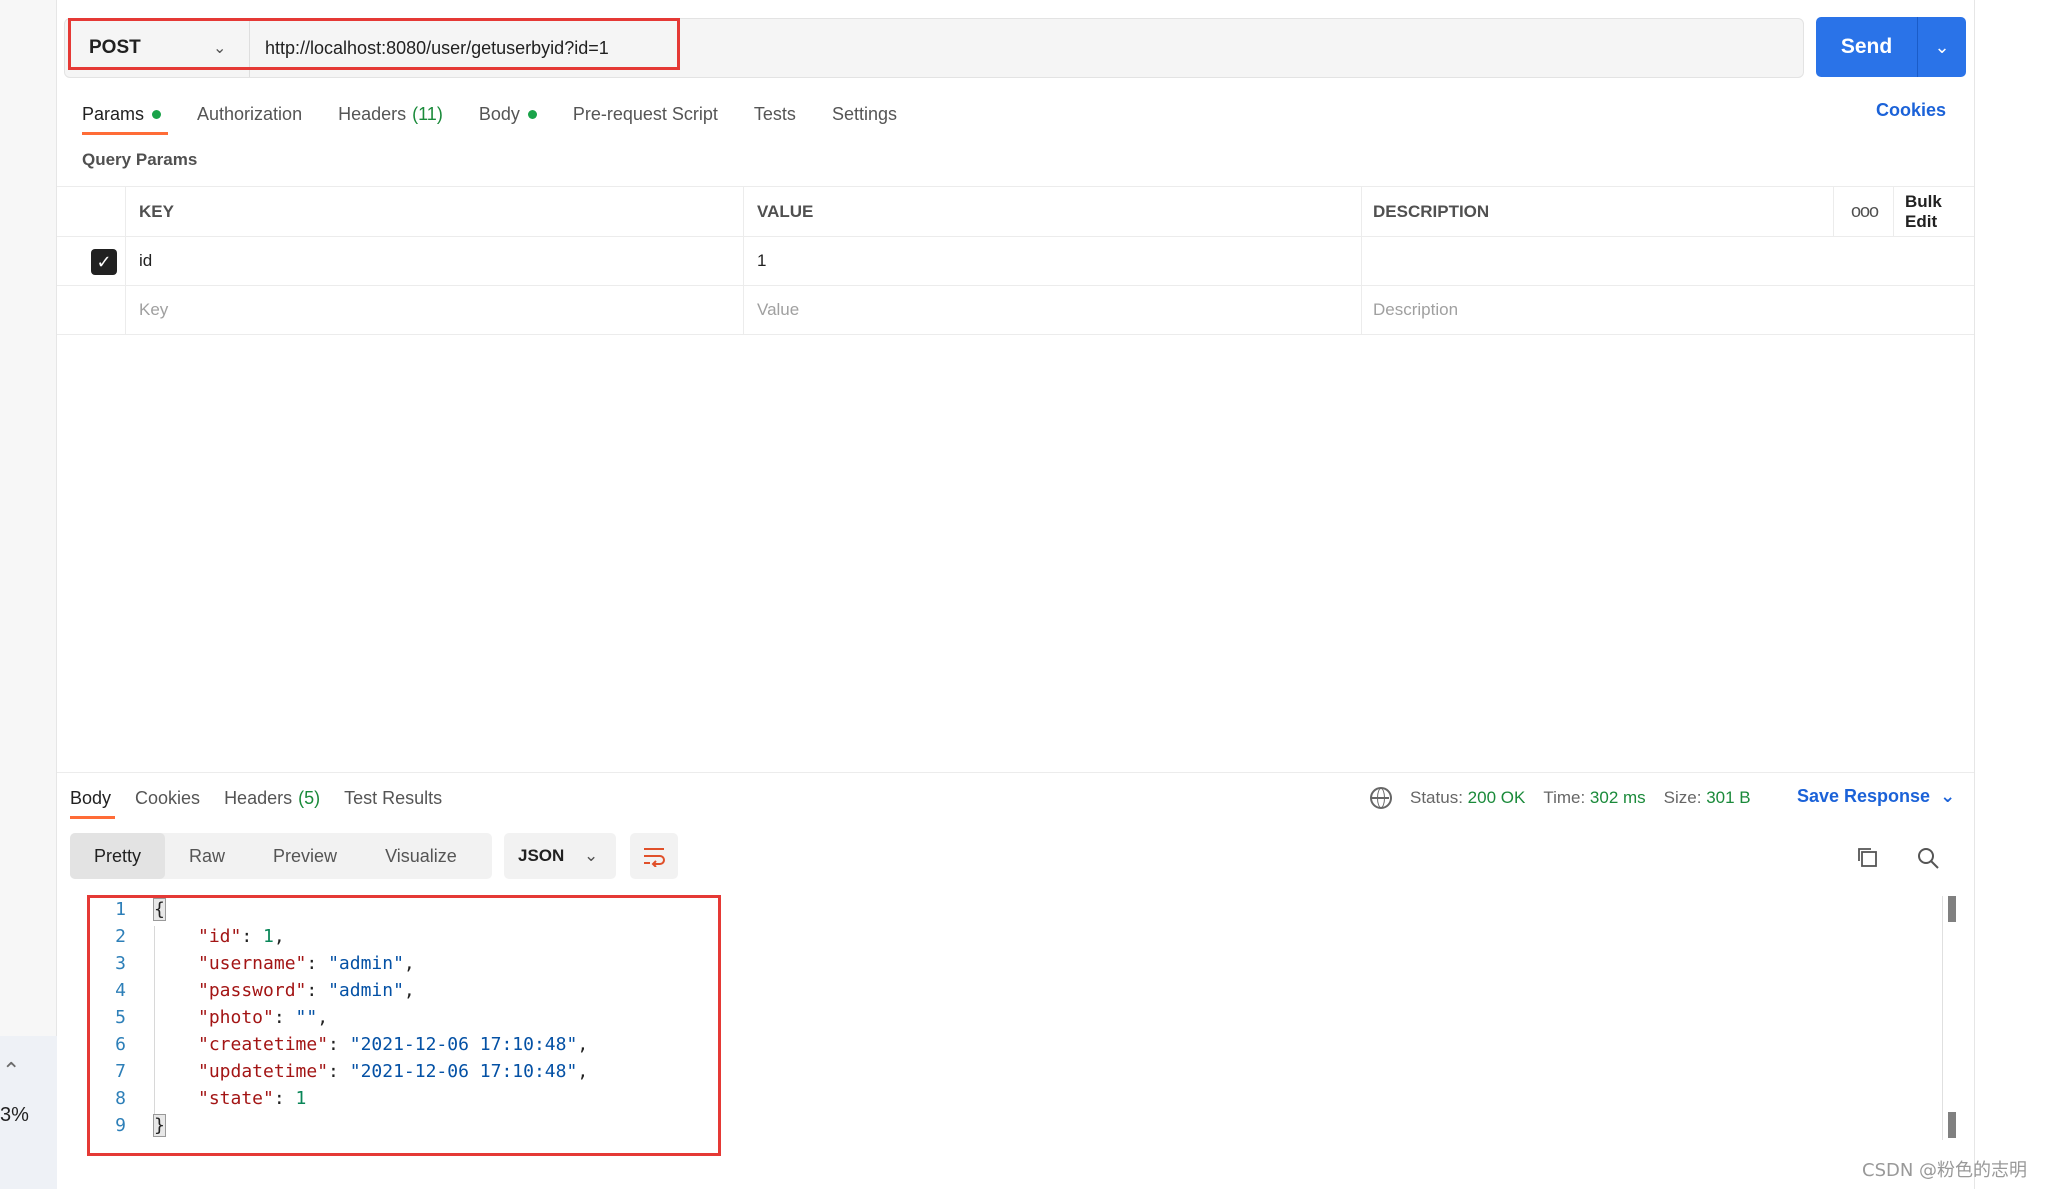 The height and width of the screenshot is (1189, 2047). What do you see at coordinates (1945, 1170) in the screenshot?
I see `watermark: CSDN @粉色的志明` at bounding box center [1945, 1170].